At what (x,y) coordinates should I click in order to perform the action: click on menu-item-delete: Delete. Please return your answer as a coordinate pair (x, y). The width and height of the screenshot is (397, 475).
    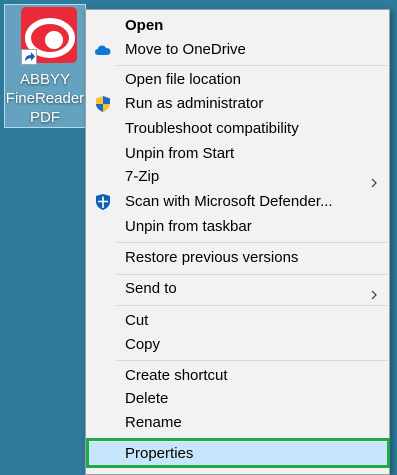
    Looking at the image, I should click on (237, 399).